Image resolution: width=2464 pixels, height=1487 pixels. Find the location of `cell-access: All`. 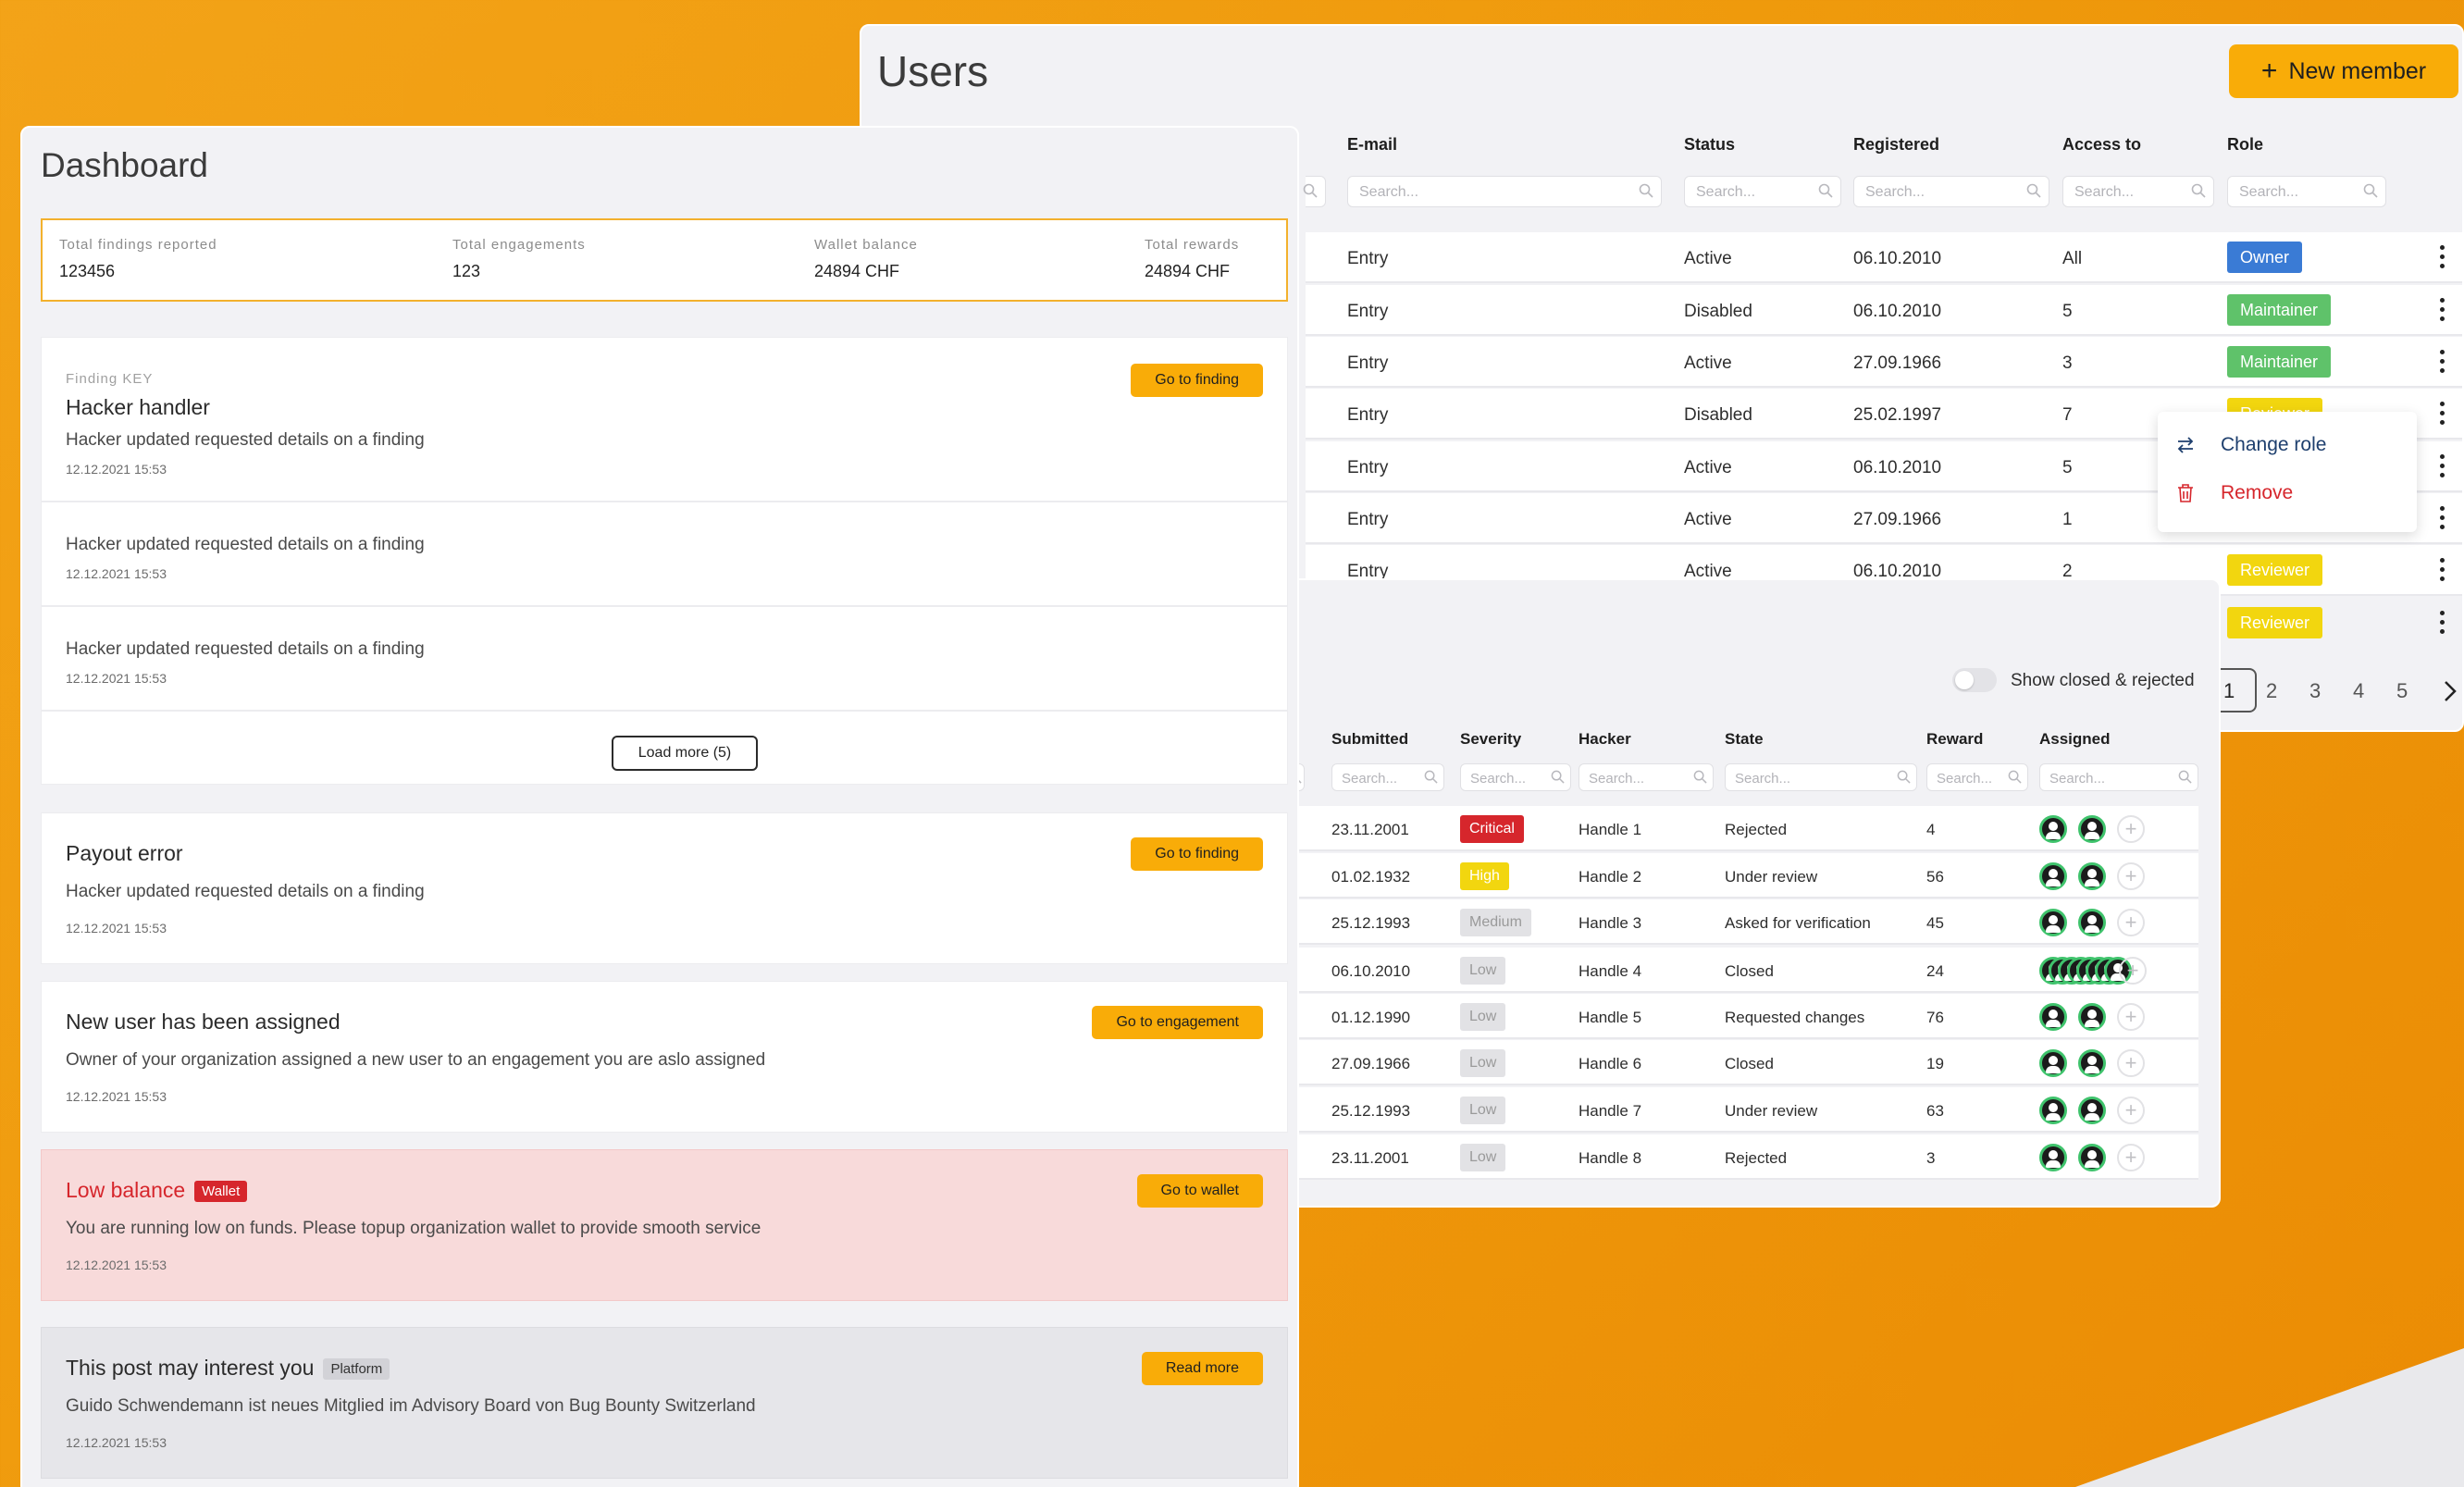

cell-access: All is located at coordinates (2072, 258).